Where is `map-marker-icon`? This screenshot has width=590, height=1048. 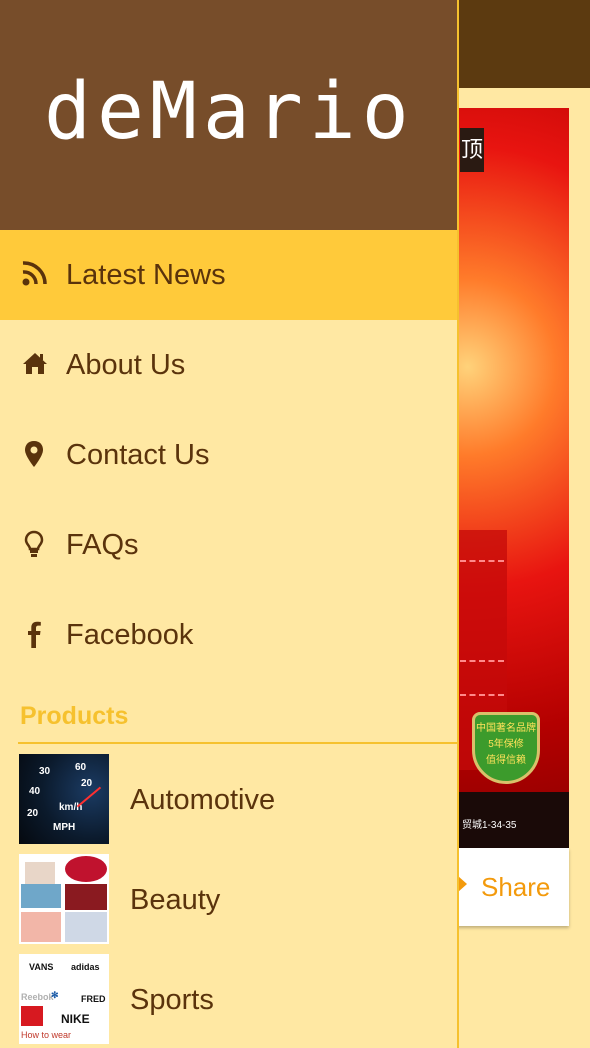
map-marker-icon is located at coordinates (35, 454).